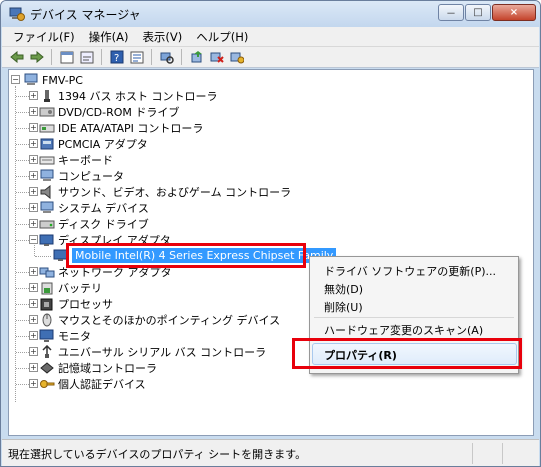  I want to click on tree-item-pcmcia-adapter: PCMCIA アダプタ, so click(93, 144).